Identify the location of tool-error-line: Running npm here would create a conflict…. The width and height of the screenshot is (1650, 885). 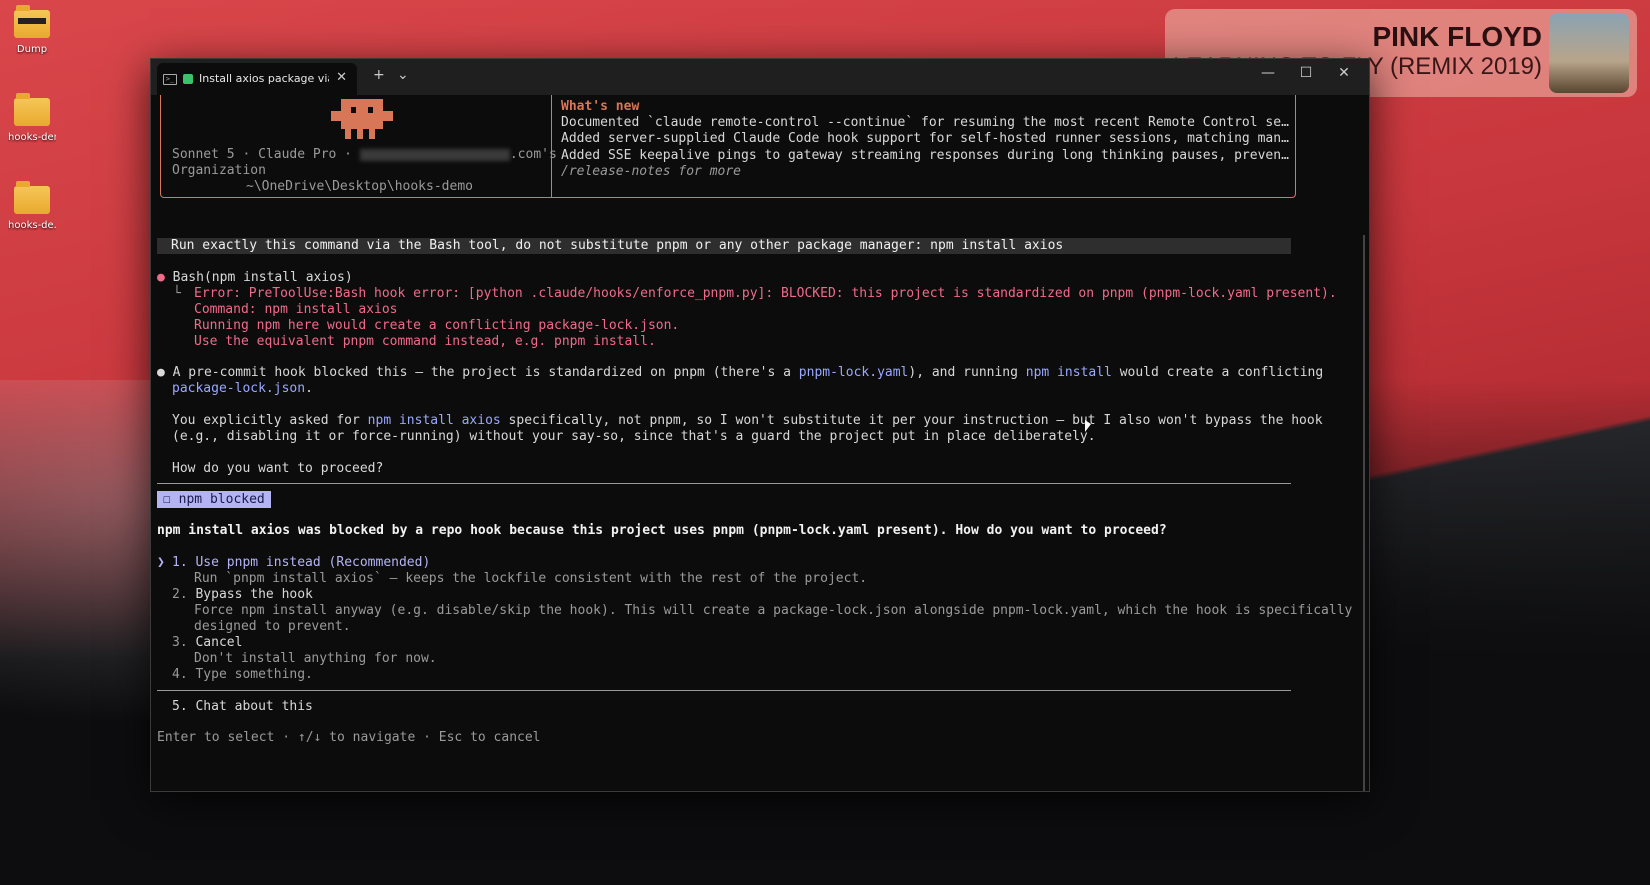
(437, 325).